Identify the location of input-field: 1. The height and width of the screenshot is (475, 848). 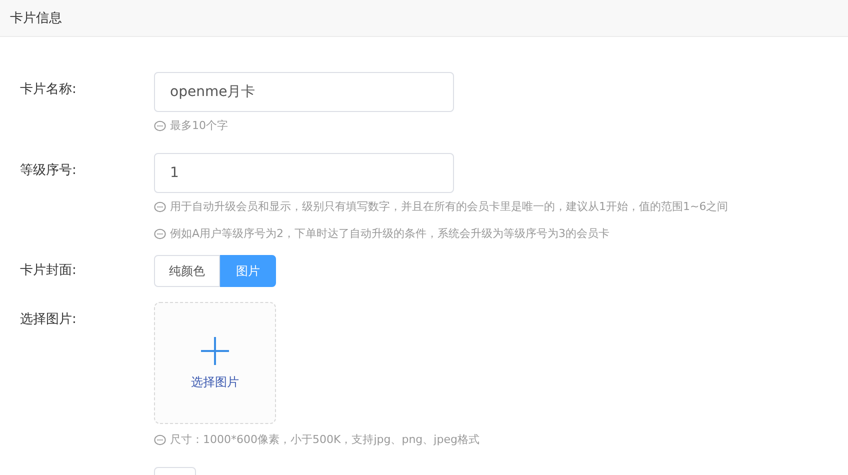
(304, 173).